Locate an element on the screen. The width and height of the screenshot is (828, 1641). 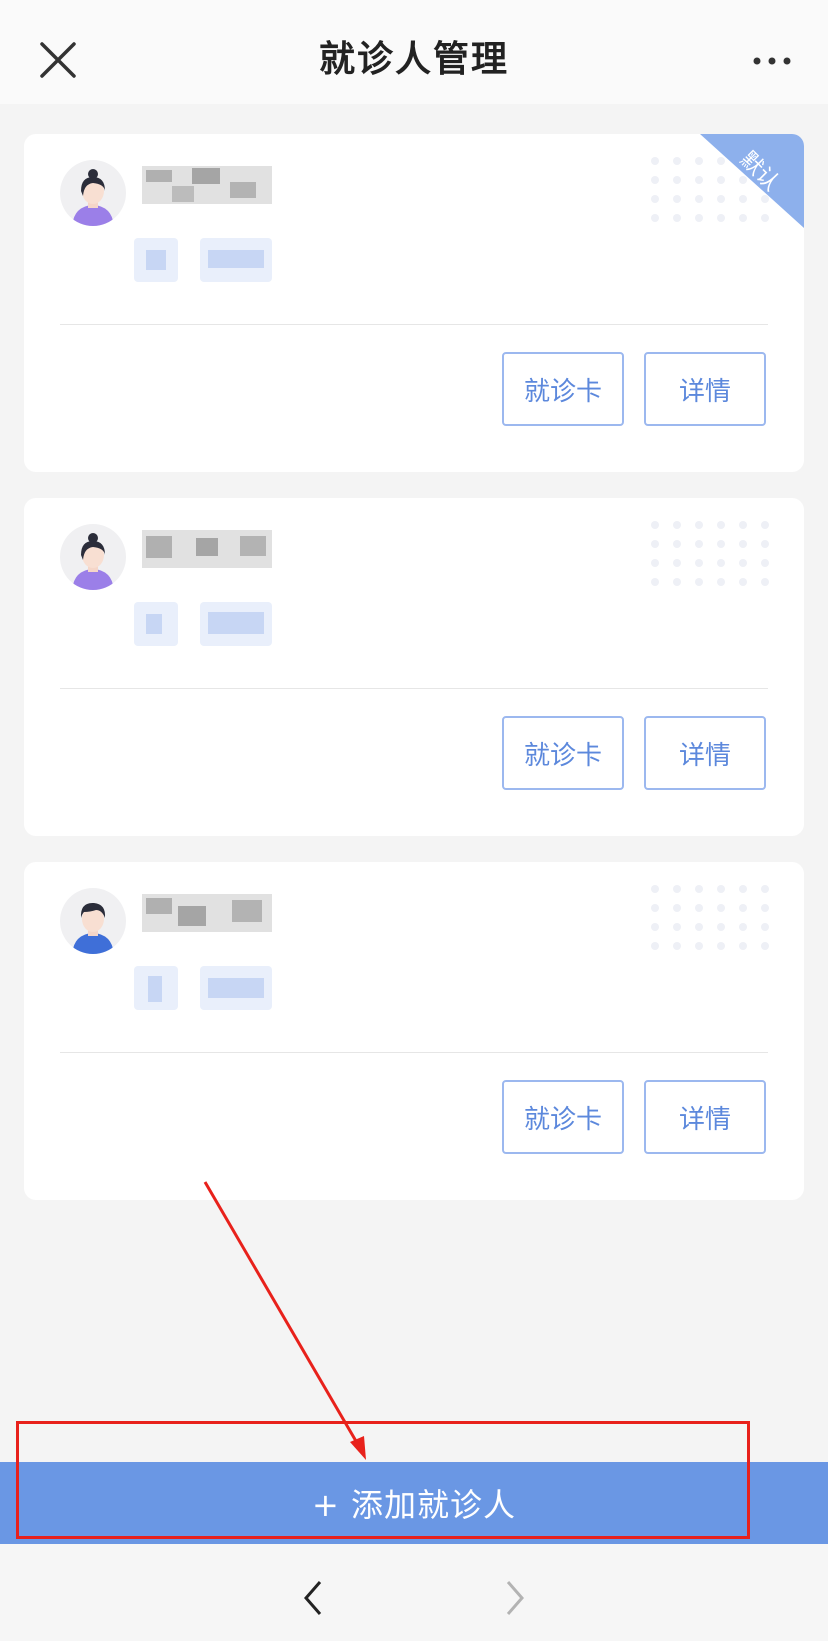
more-options-icon is located at coordinates (772, 61).